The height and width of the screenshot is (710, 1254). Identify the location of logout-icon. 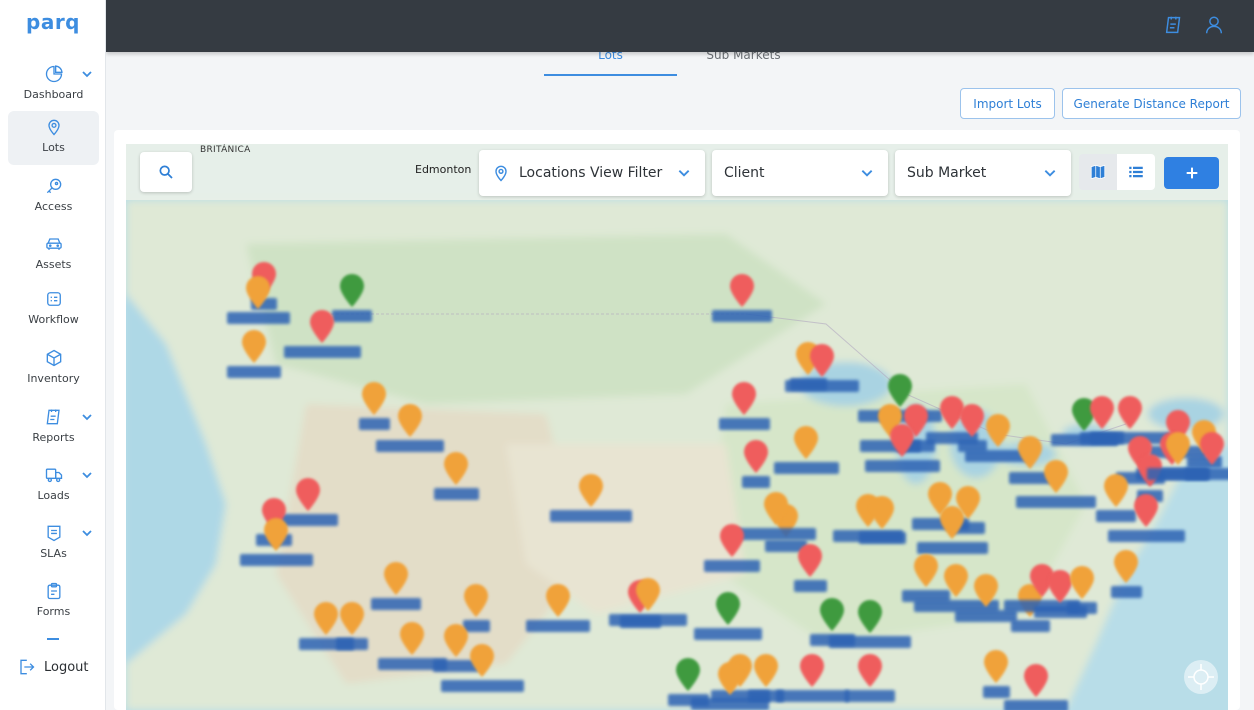
(27, 667).